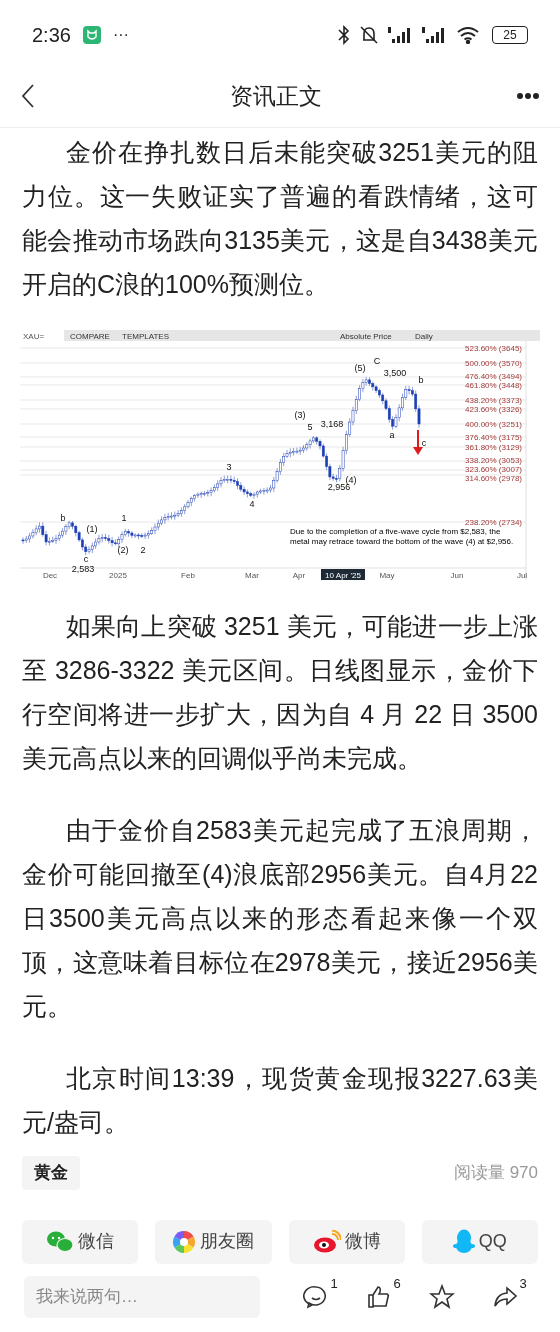 The height and width of the screenshot is (1332, 560). I want to click on action-count: 1, so click(334, 1283).